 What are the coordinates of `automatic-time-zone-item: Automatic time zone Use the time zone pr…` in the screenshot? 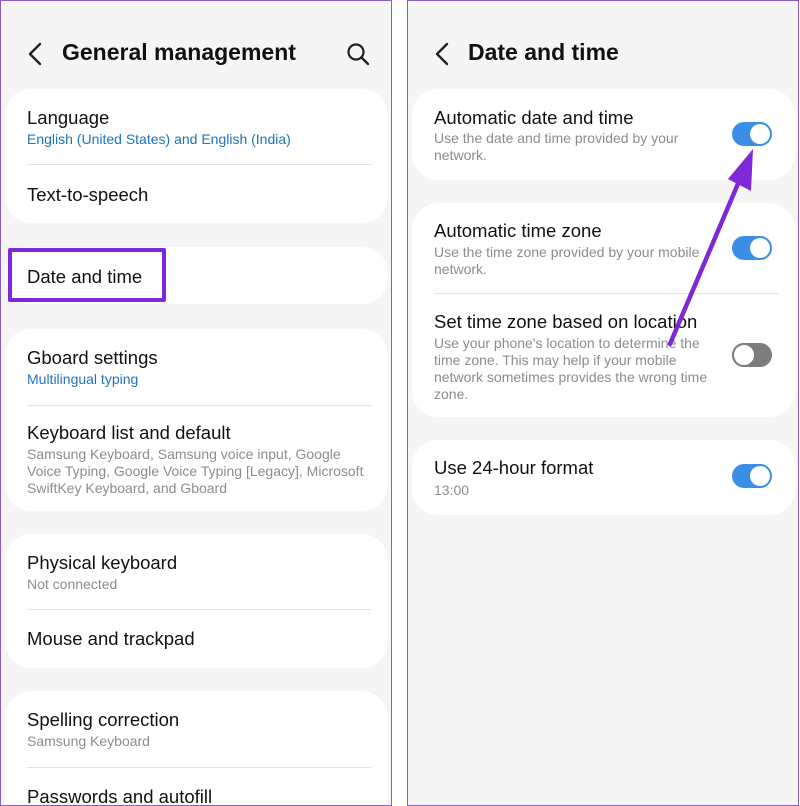 It's located at (603, 247).